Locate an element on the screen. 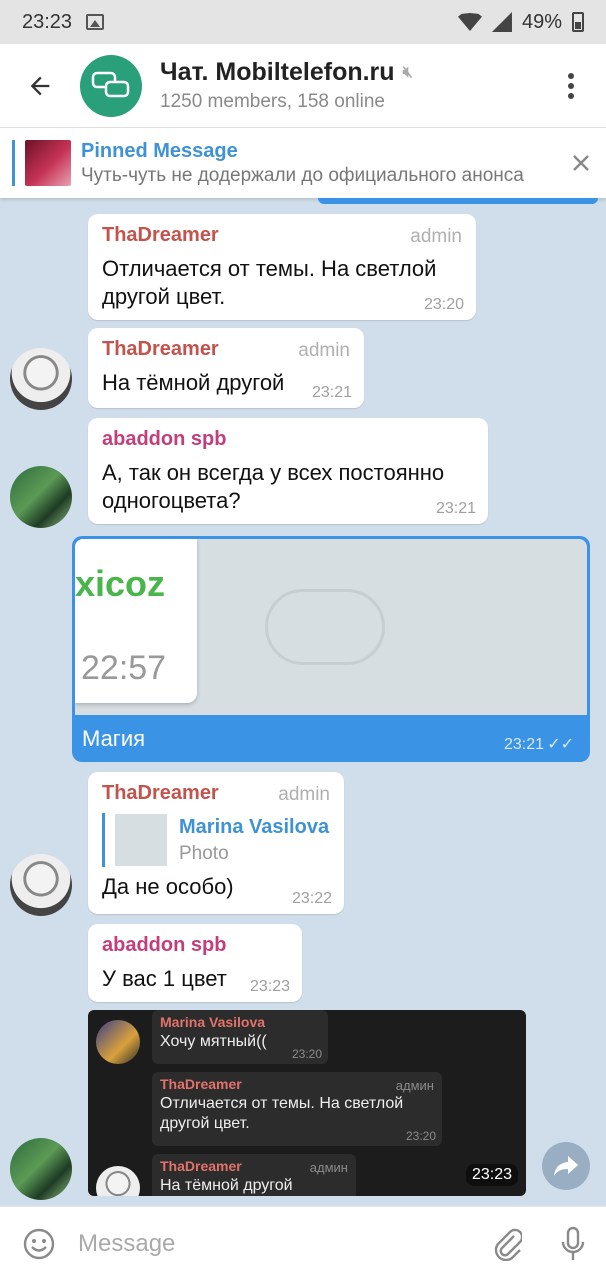  signal-icon is located at coordinates (501, 22).